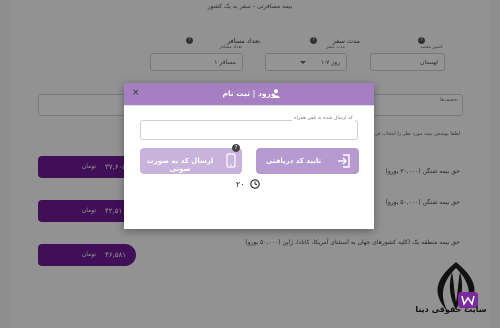  What do you see at coordinates (344, 161) in the screenshot?
I see `login-enter-icon` at bounding box center [344, 161].